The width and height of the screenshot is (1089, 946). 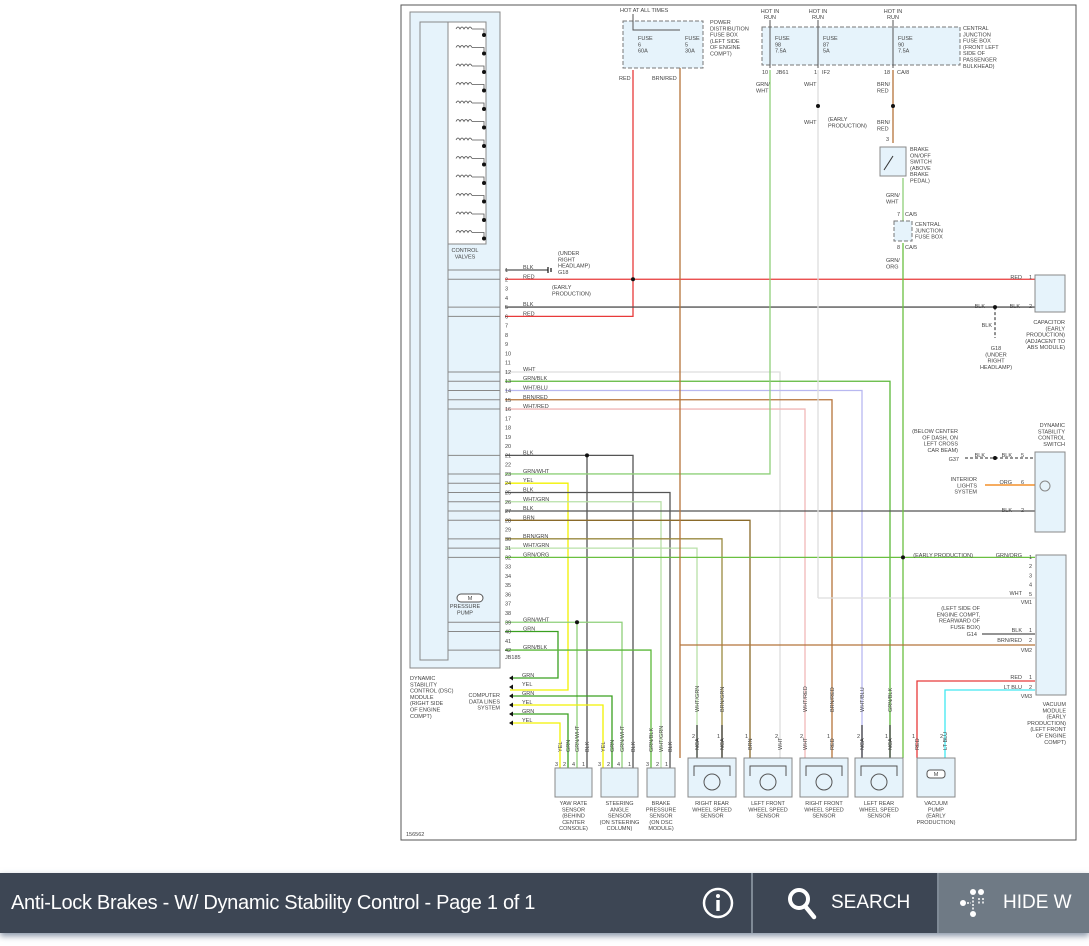 I want to click on vacuum-module-label: OF ENGINE, so click(x=1051, y=737).